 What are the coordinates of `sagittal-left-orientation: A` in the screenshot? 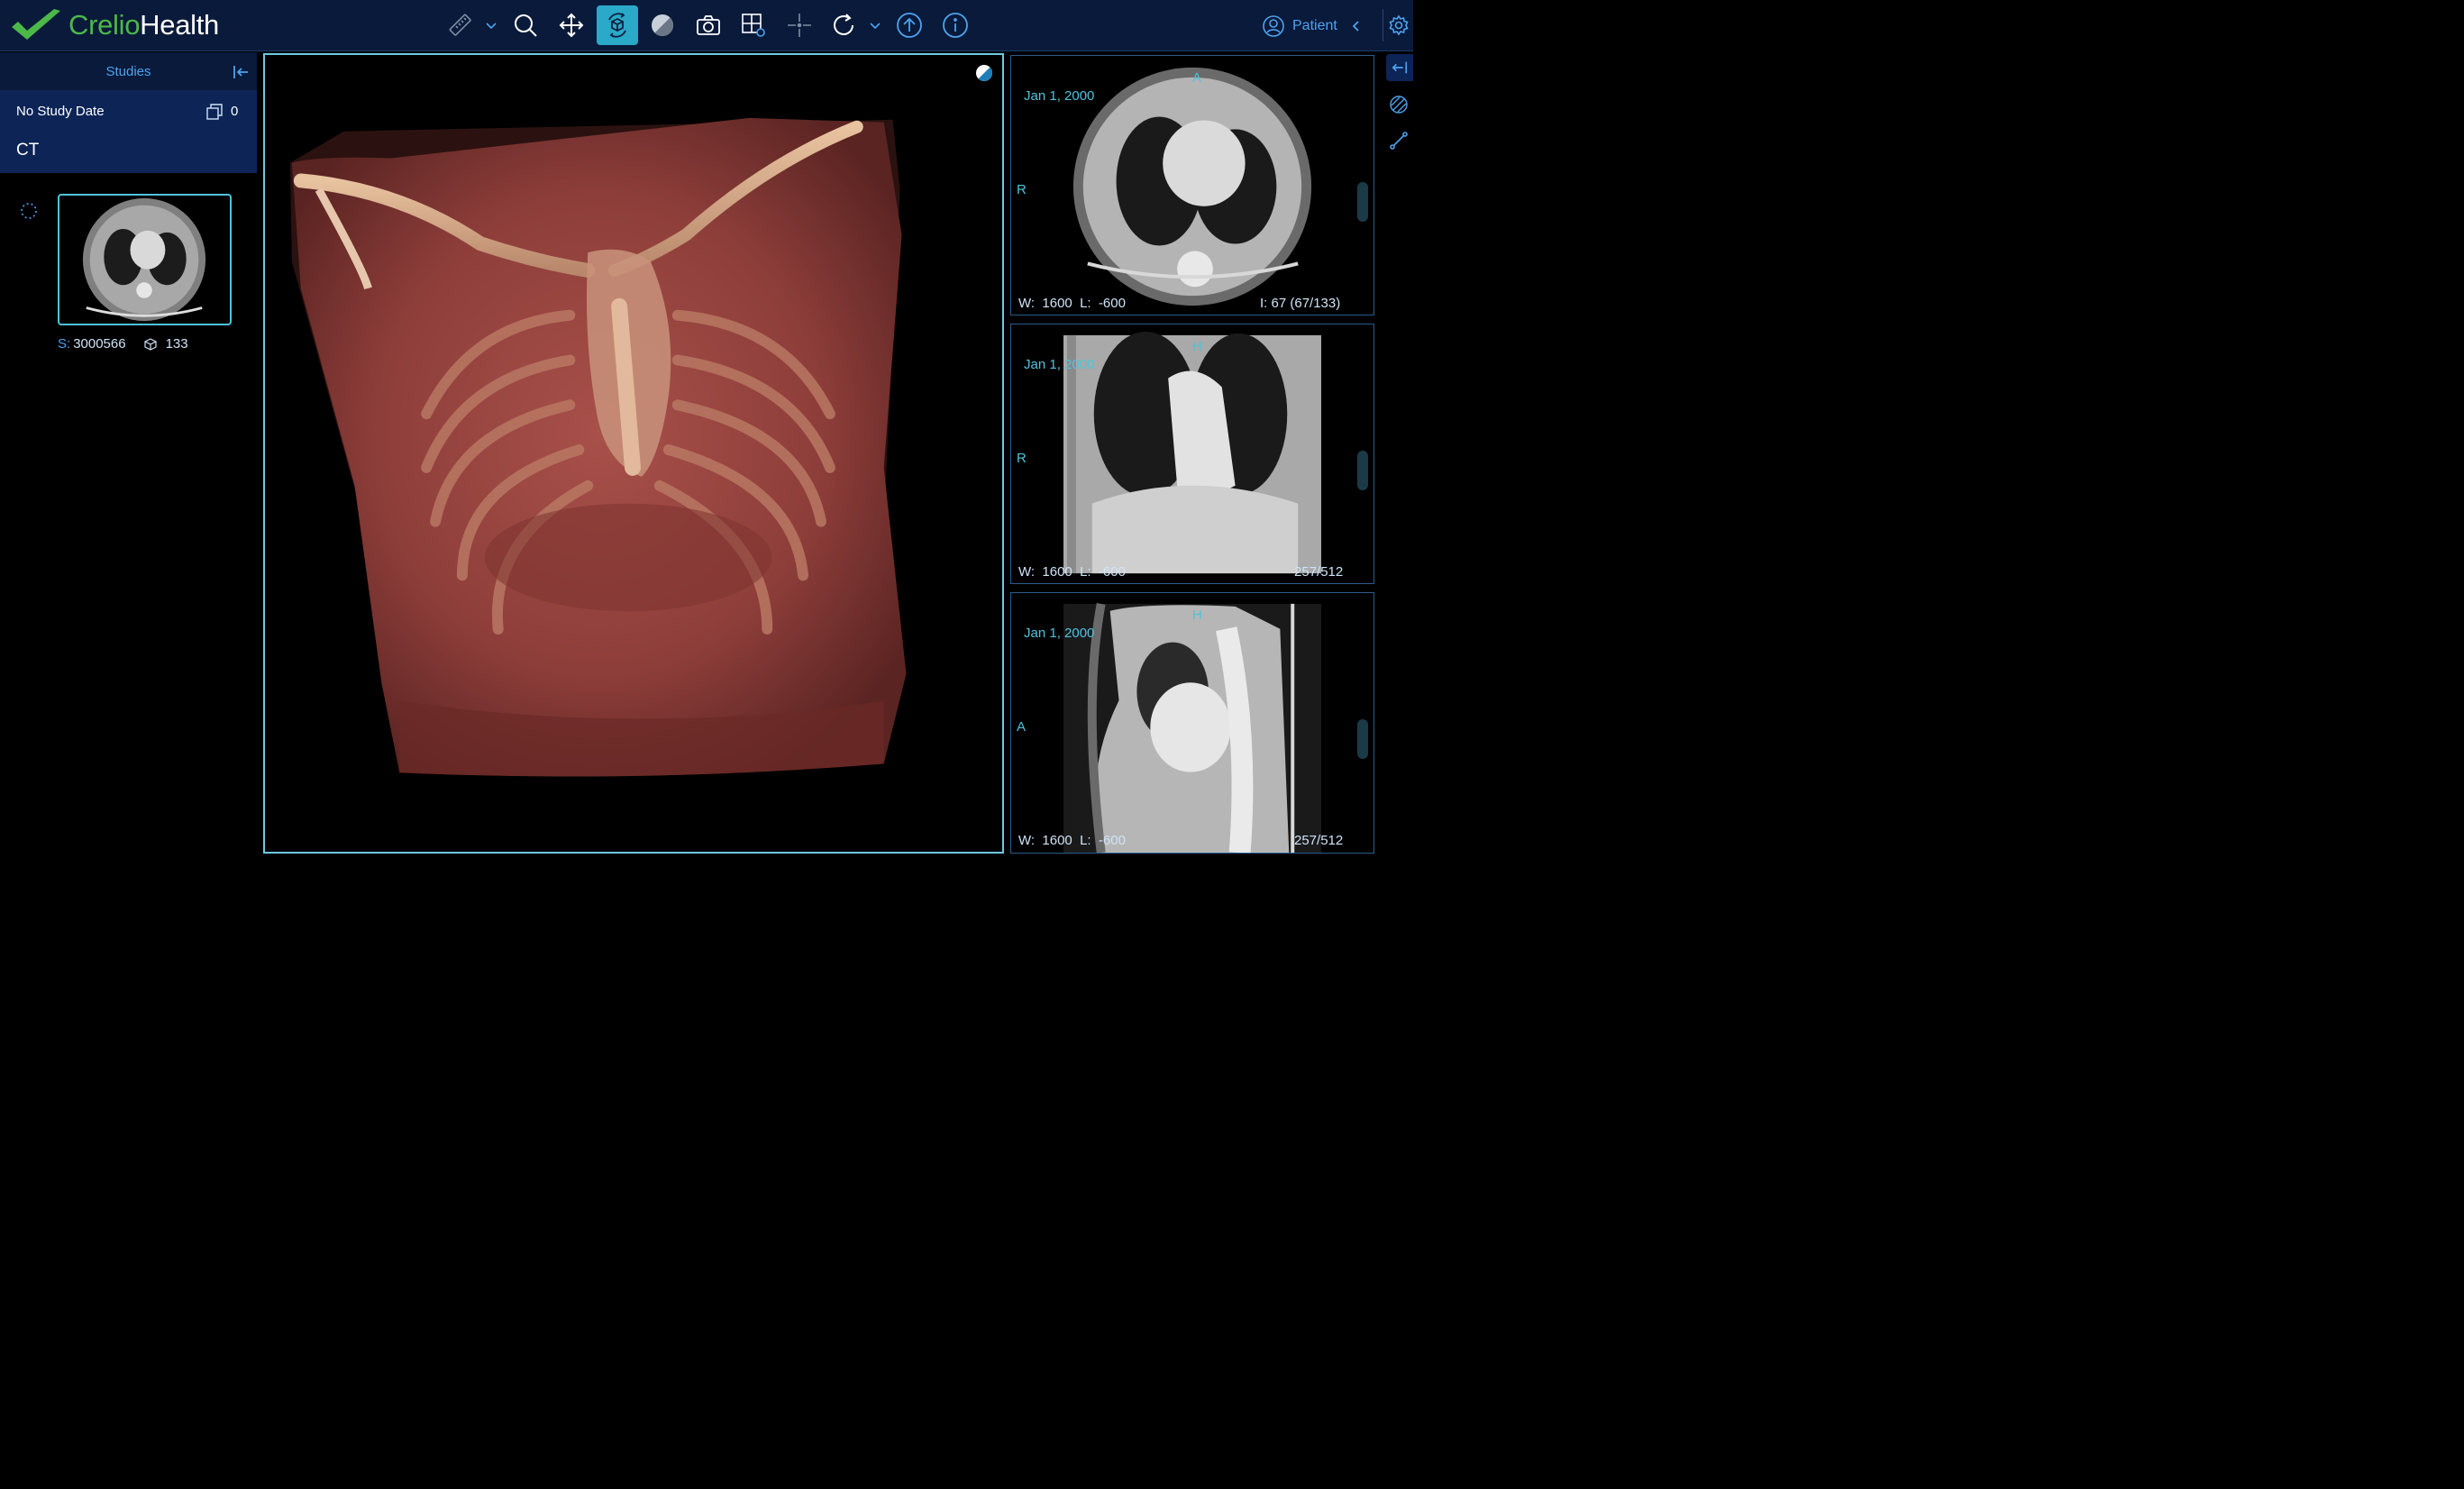 It's located at (1022, 727).